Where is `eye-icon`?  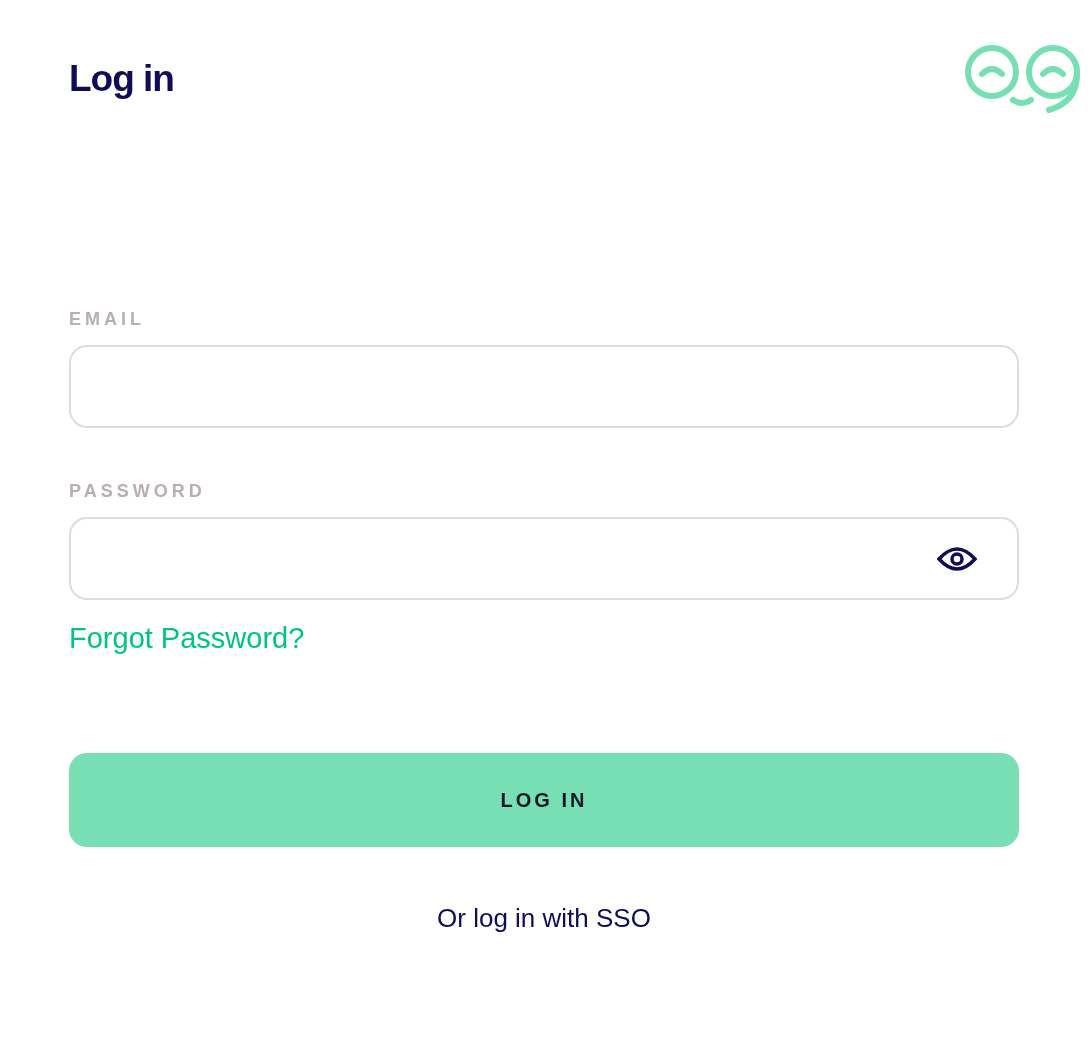
eye-icon is located at coordinates (957, 558).